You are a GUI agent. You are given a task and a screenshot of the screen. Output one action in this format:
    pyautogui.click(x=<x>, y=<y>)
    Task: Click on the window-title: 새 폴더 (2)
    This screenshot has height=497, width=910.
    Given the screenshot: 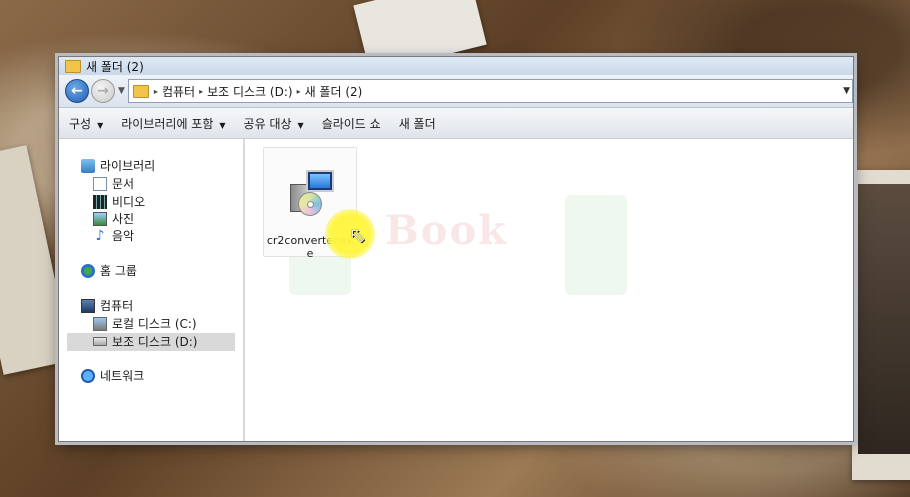 What is the action you would take?
    pyautogui.click(x=115, y=66)
    